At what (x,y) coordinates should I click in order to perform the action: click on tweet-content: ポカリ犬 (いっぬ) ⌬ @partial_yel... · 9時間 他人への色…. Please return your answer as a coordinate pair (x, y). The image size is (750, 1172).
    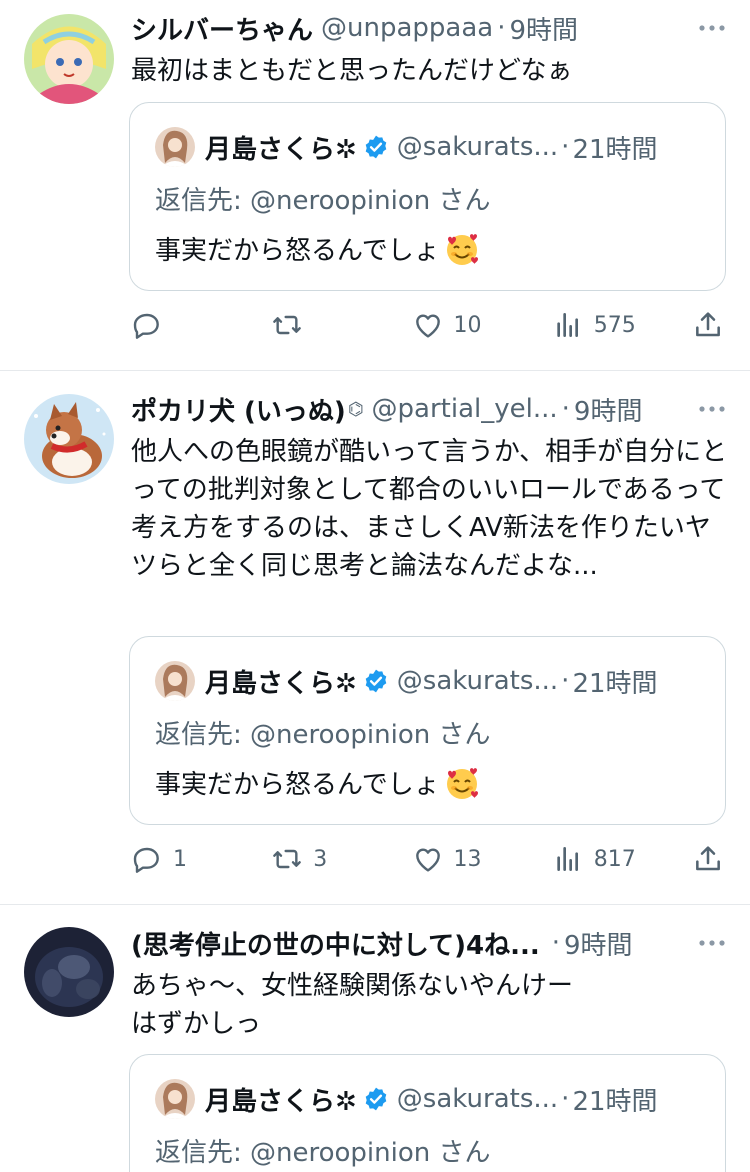
    Looking at the image, I should click on (429, 487).